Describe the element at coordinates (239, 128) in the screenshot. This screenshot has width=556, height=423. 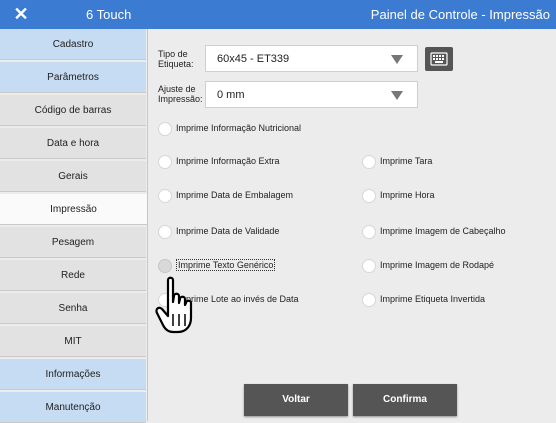
I see `option-label: Imprime Informação Nutricional` at that location.